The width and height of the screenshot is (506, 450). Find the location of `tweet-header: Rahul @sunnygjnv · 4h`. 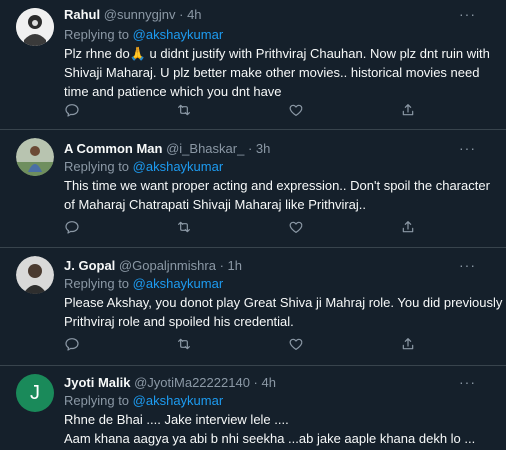

tweet-header: Rahul @sunnygjnv · 4h is located at coordinates (133, 14).